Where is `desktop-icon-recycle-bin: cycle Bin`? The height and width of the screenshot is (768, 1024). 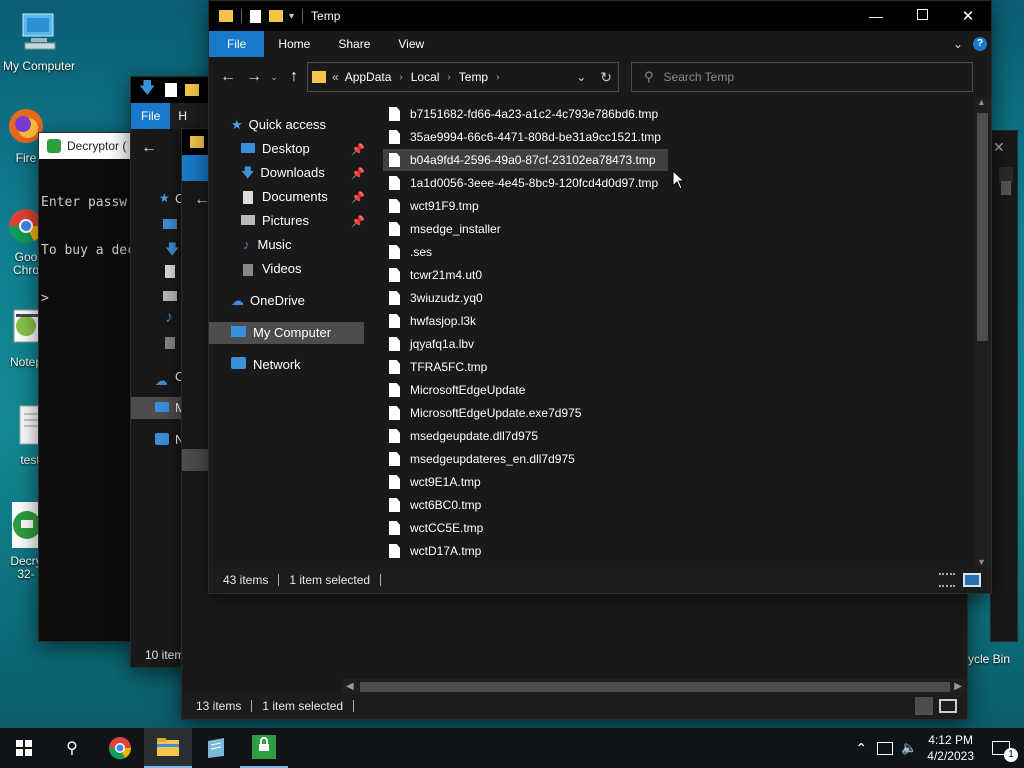
desktop-icon-recycle-bin: cycle Bin is located at coordinates (986, 659).